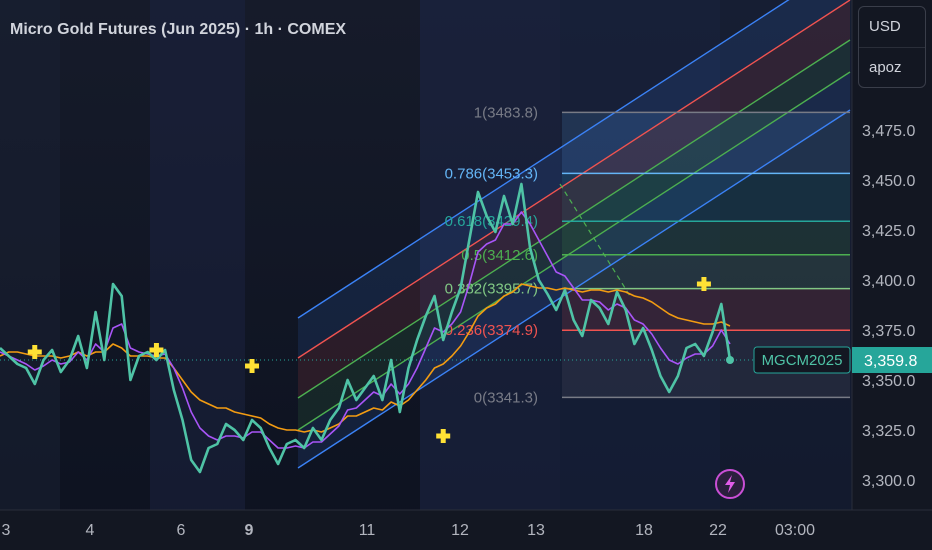 The image size is (932, 550). What do you see at coordinates (892, 27) in the screenshot?
I see `currency-option: USD` at bounding box center [892, 27].